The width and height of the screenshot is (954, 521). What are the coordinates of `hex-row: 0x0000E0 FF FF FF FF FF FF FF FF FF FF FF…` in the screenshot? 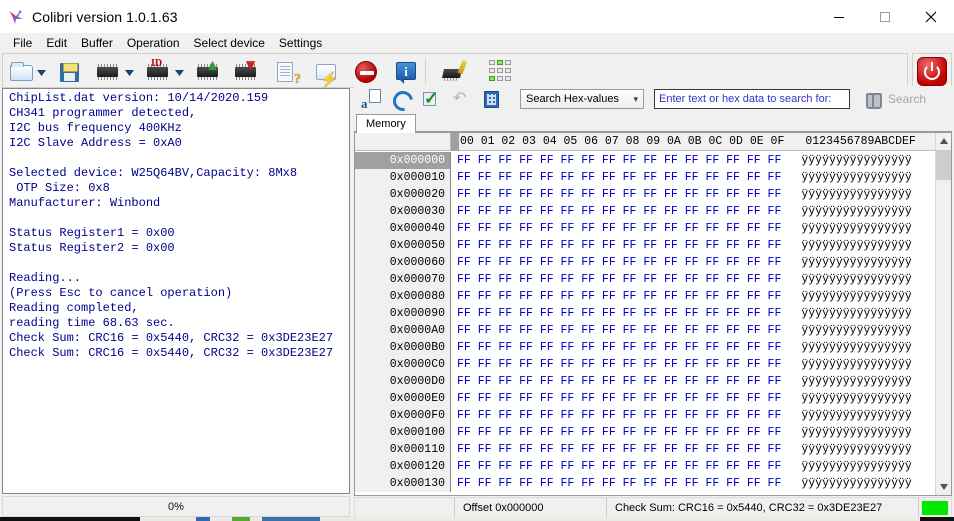 It's located at (645, 398).